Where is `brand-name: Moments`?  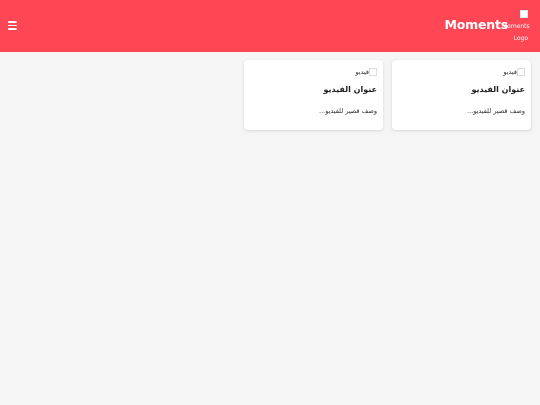
brand-name: Moments is located at coordinates (477, 25).